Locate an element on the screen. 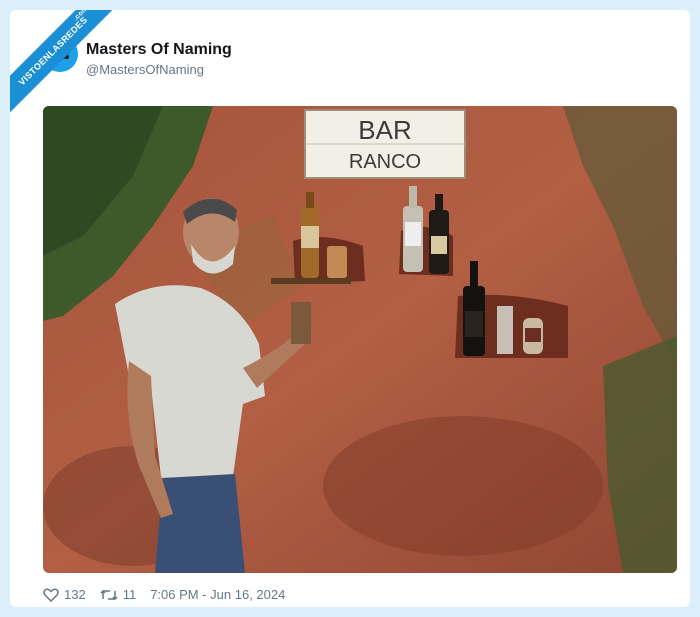 The image size is (700, 617). like-action: 132 is located at coordinates (64, 594).